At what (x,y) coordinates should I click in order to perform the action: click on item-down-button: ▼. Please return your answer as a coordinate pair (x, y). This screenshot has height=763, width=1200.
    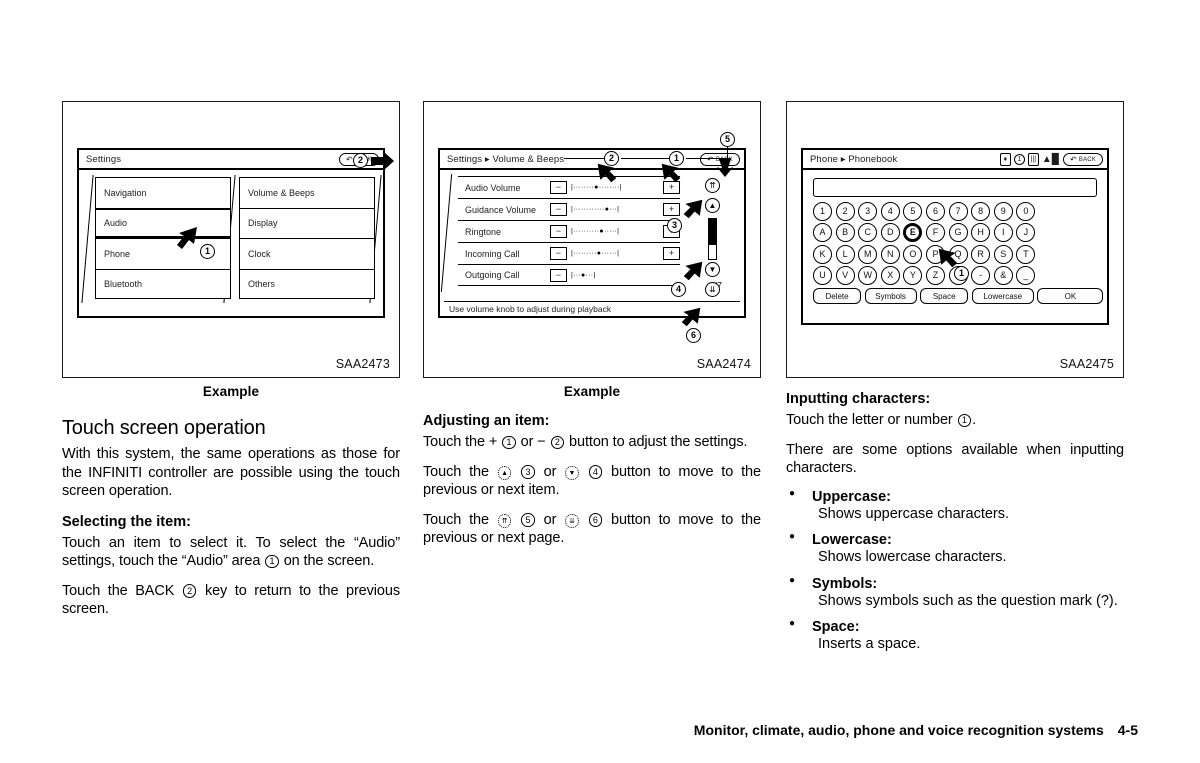
    Looking at the image, I should click on (712, 269).